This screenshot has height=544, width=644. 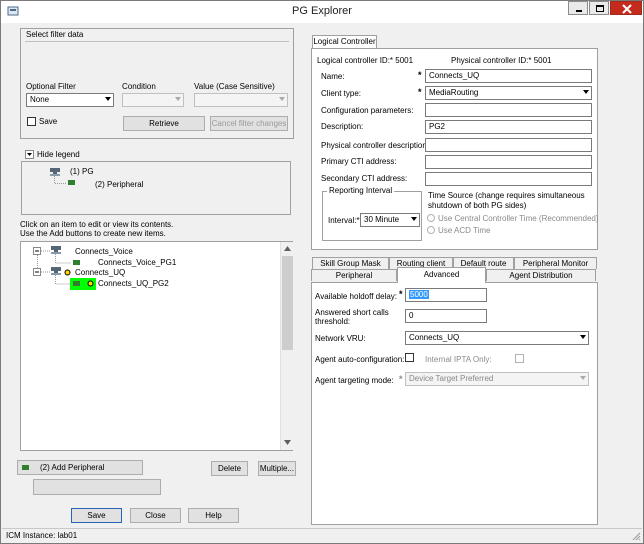 I want to click on tree-node-connects-voice: Connects_Voice, so click(x=104, y=251).